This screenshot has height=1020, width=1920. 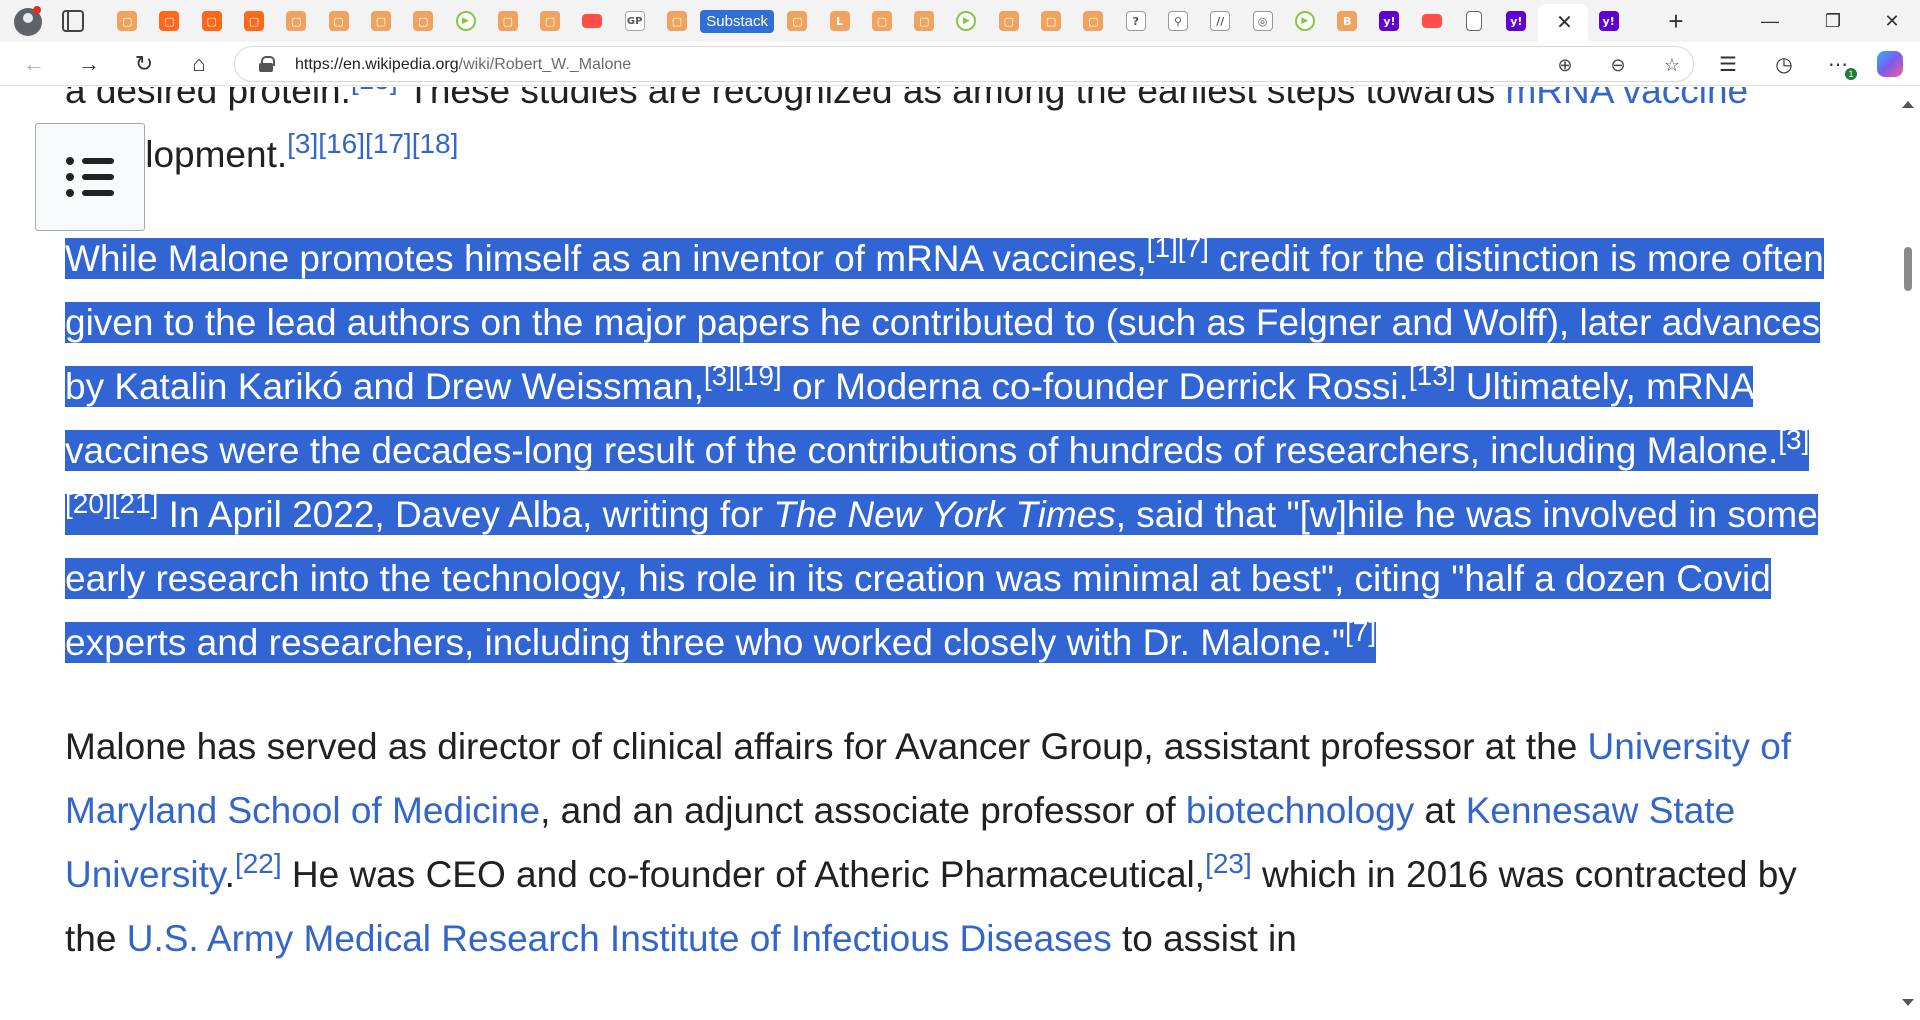 What do you see at coordinates (258, 863) in the screenshot?
I see `citation-link: [22]` at bounding box center [258, 863].